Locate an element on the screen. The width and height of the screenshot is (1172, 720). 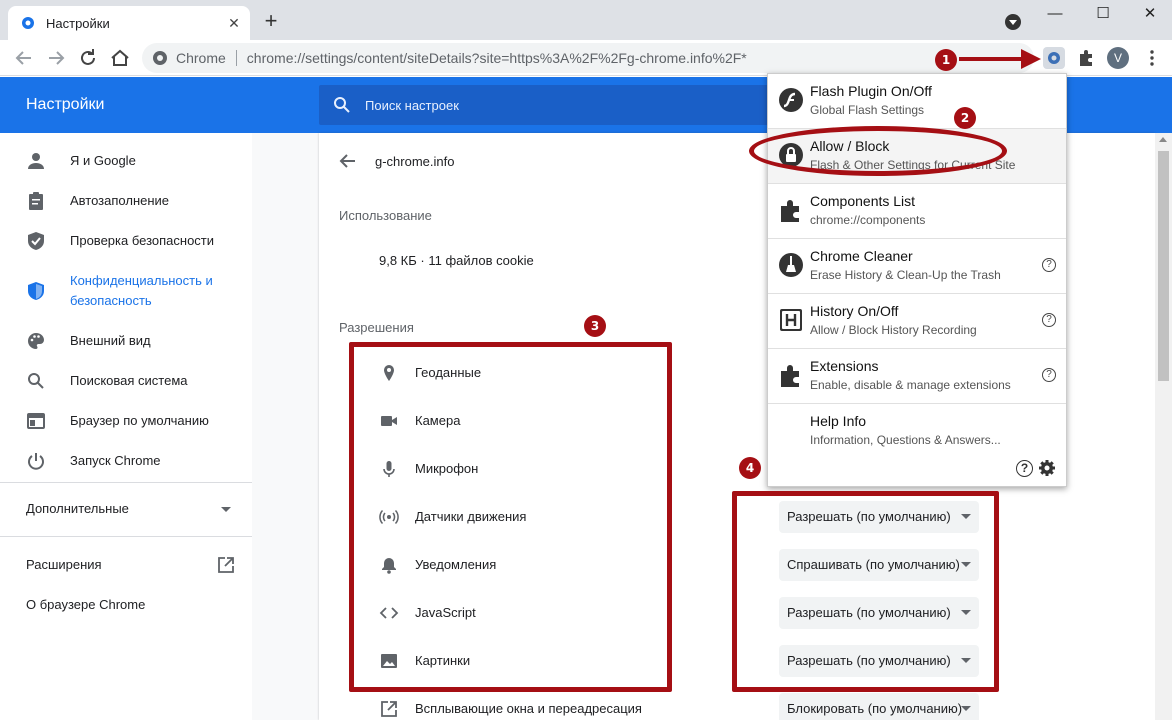
sidebar-advanced-toggle: Дополнительные is located at coordinates (126, 509).